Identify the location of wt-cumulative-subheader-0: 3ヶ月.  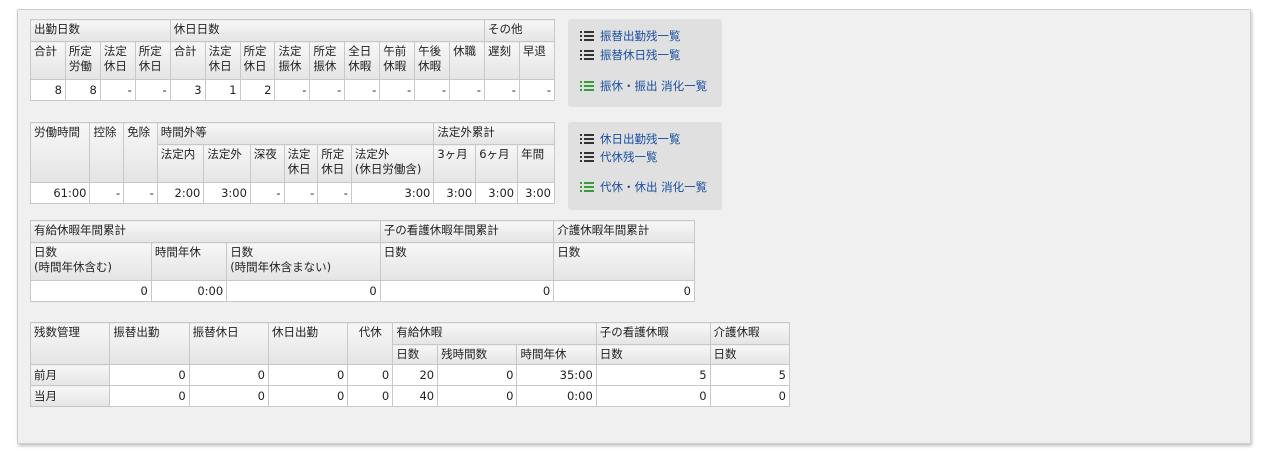
(455, 163).